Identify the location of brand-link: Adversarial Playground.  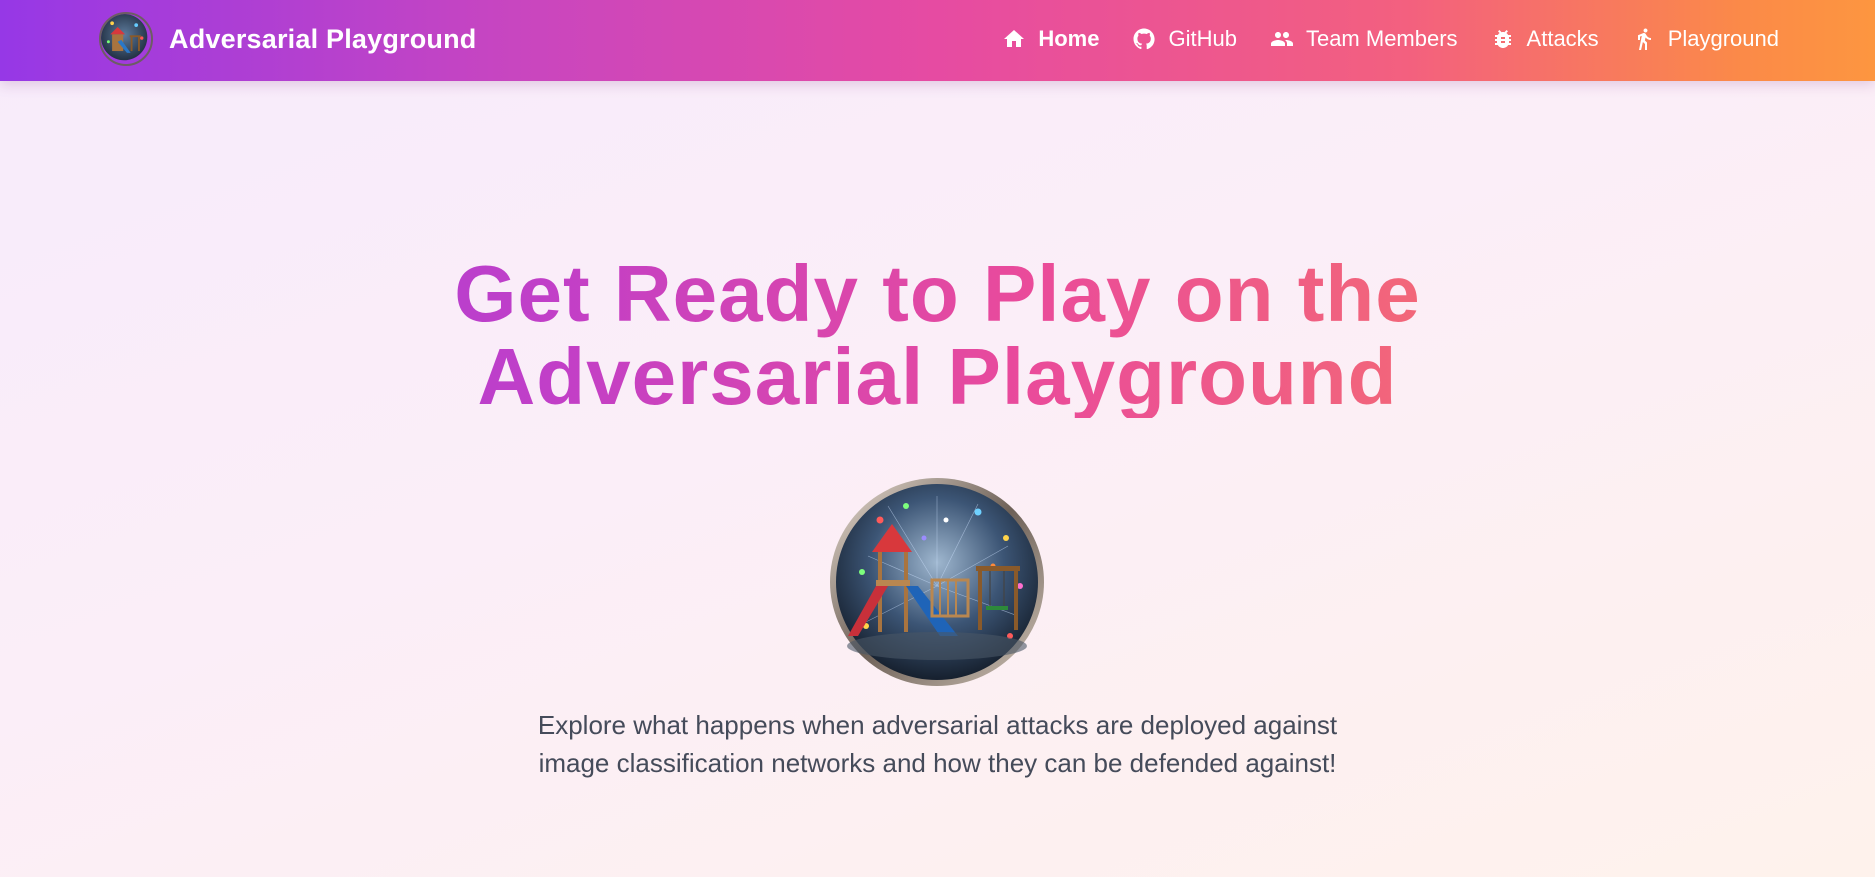
(288, 39).